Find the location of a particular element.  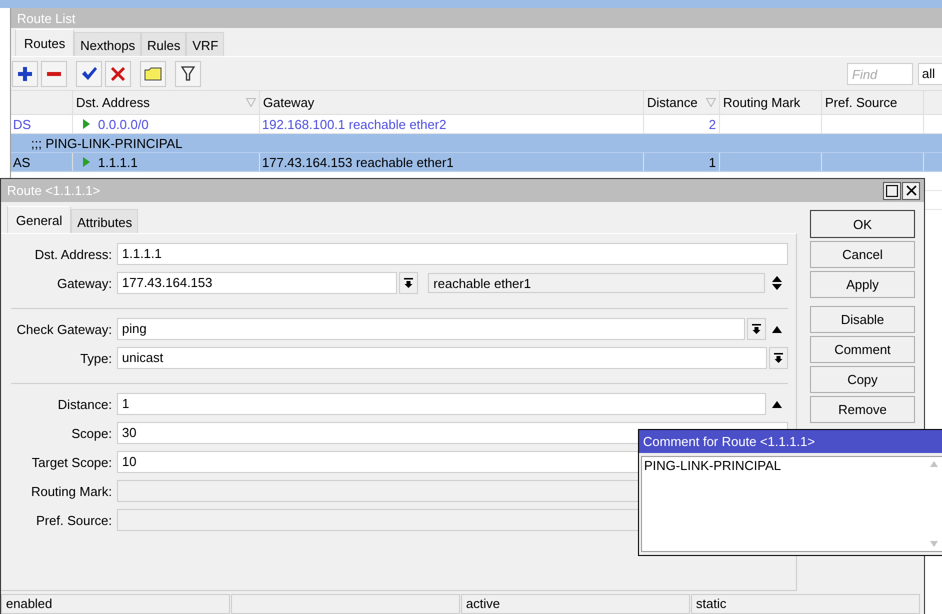

route-flags: AS is located at coordinates (21, 162).